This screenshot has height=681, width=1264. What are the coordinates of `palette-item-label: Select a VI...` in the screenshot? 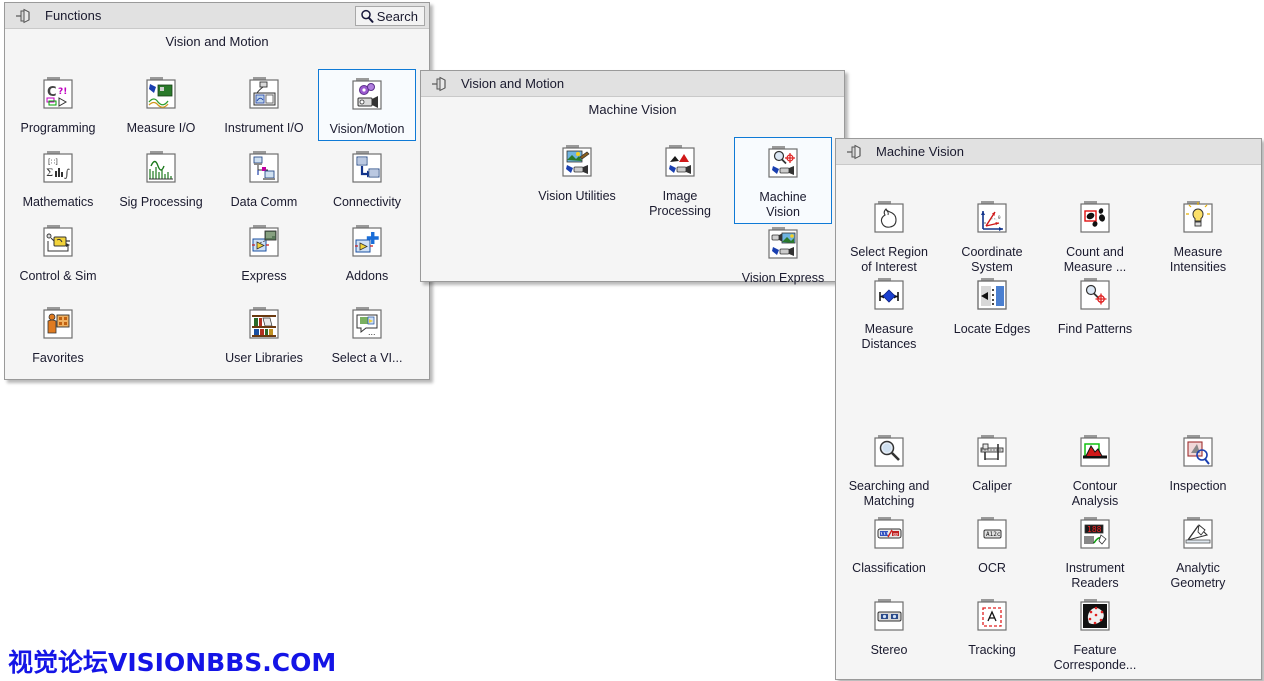 It's located at (367, 358).